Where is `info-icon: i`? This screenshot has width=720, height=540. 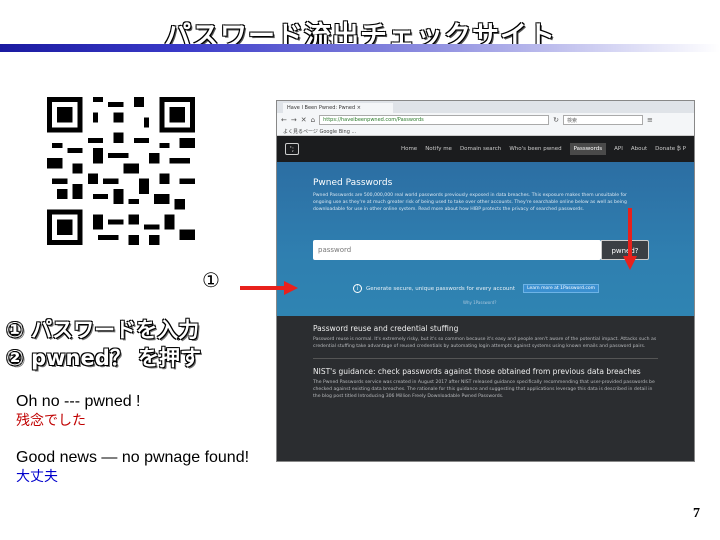
info-icon: i is located at coordinates (357, 288).